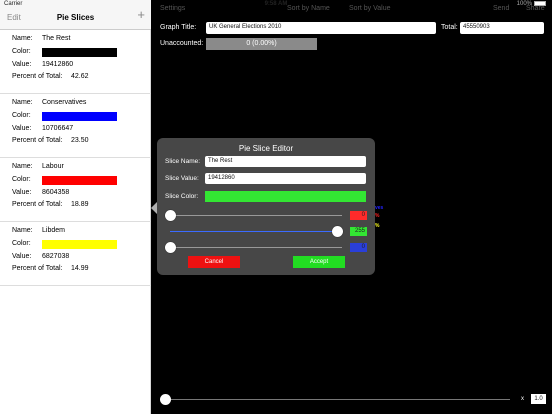  I want to click on total-label: Total:, so click(449, 27).